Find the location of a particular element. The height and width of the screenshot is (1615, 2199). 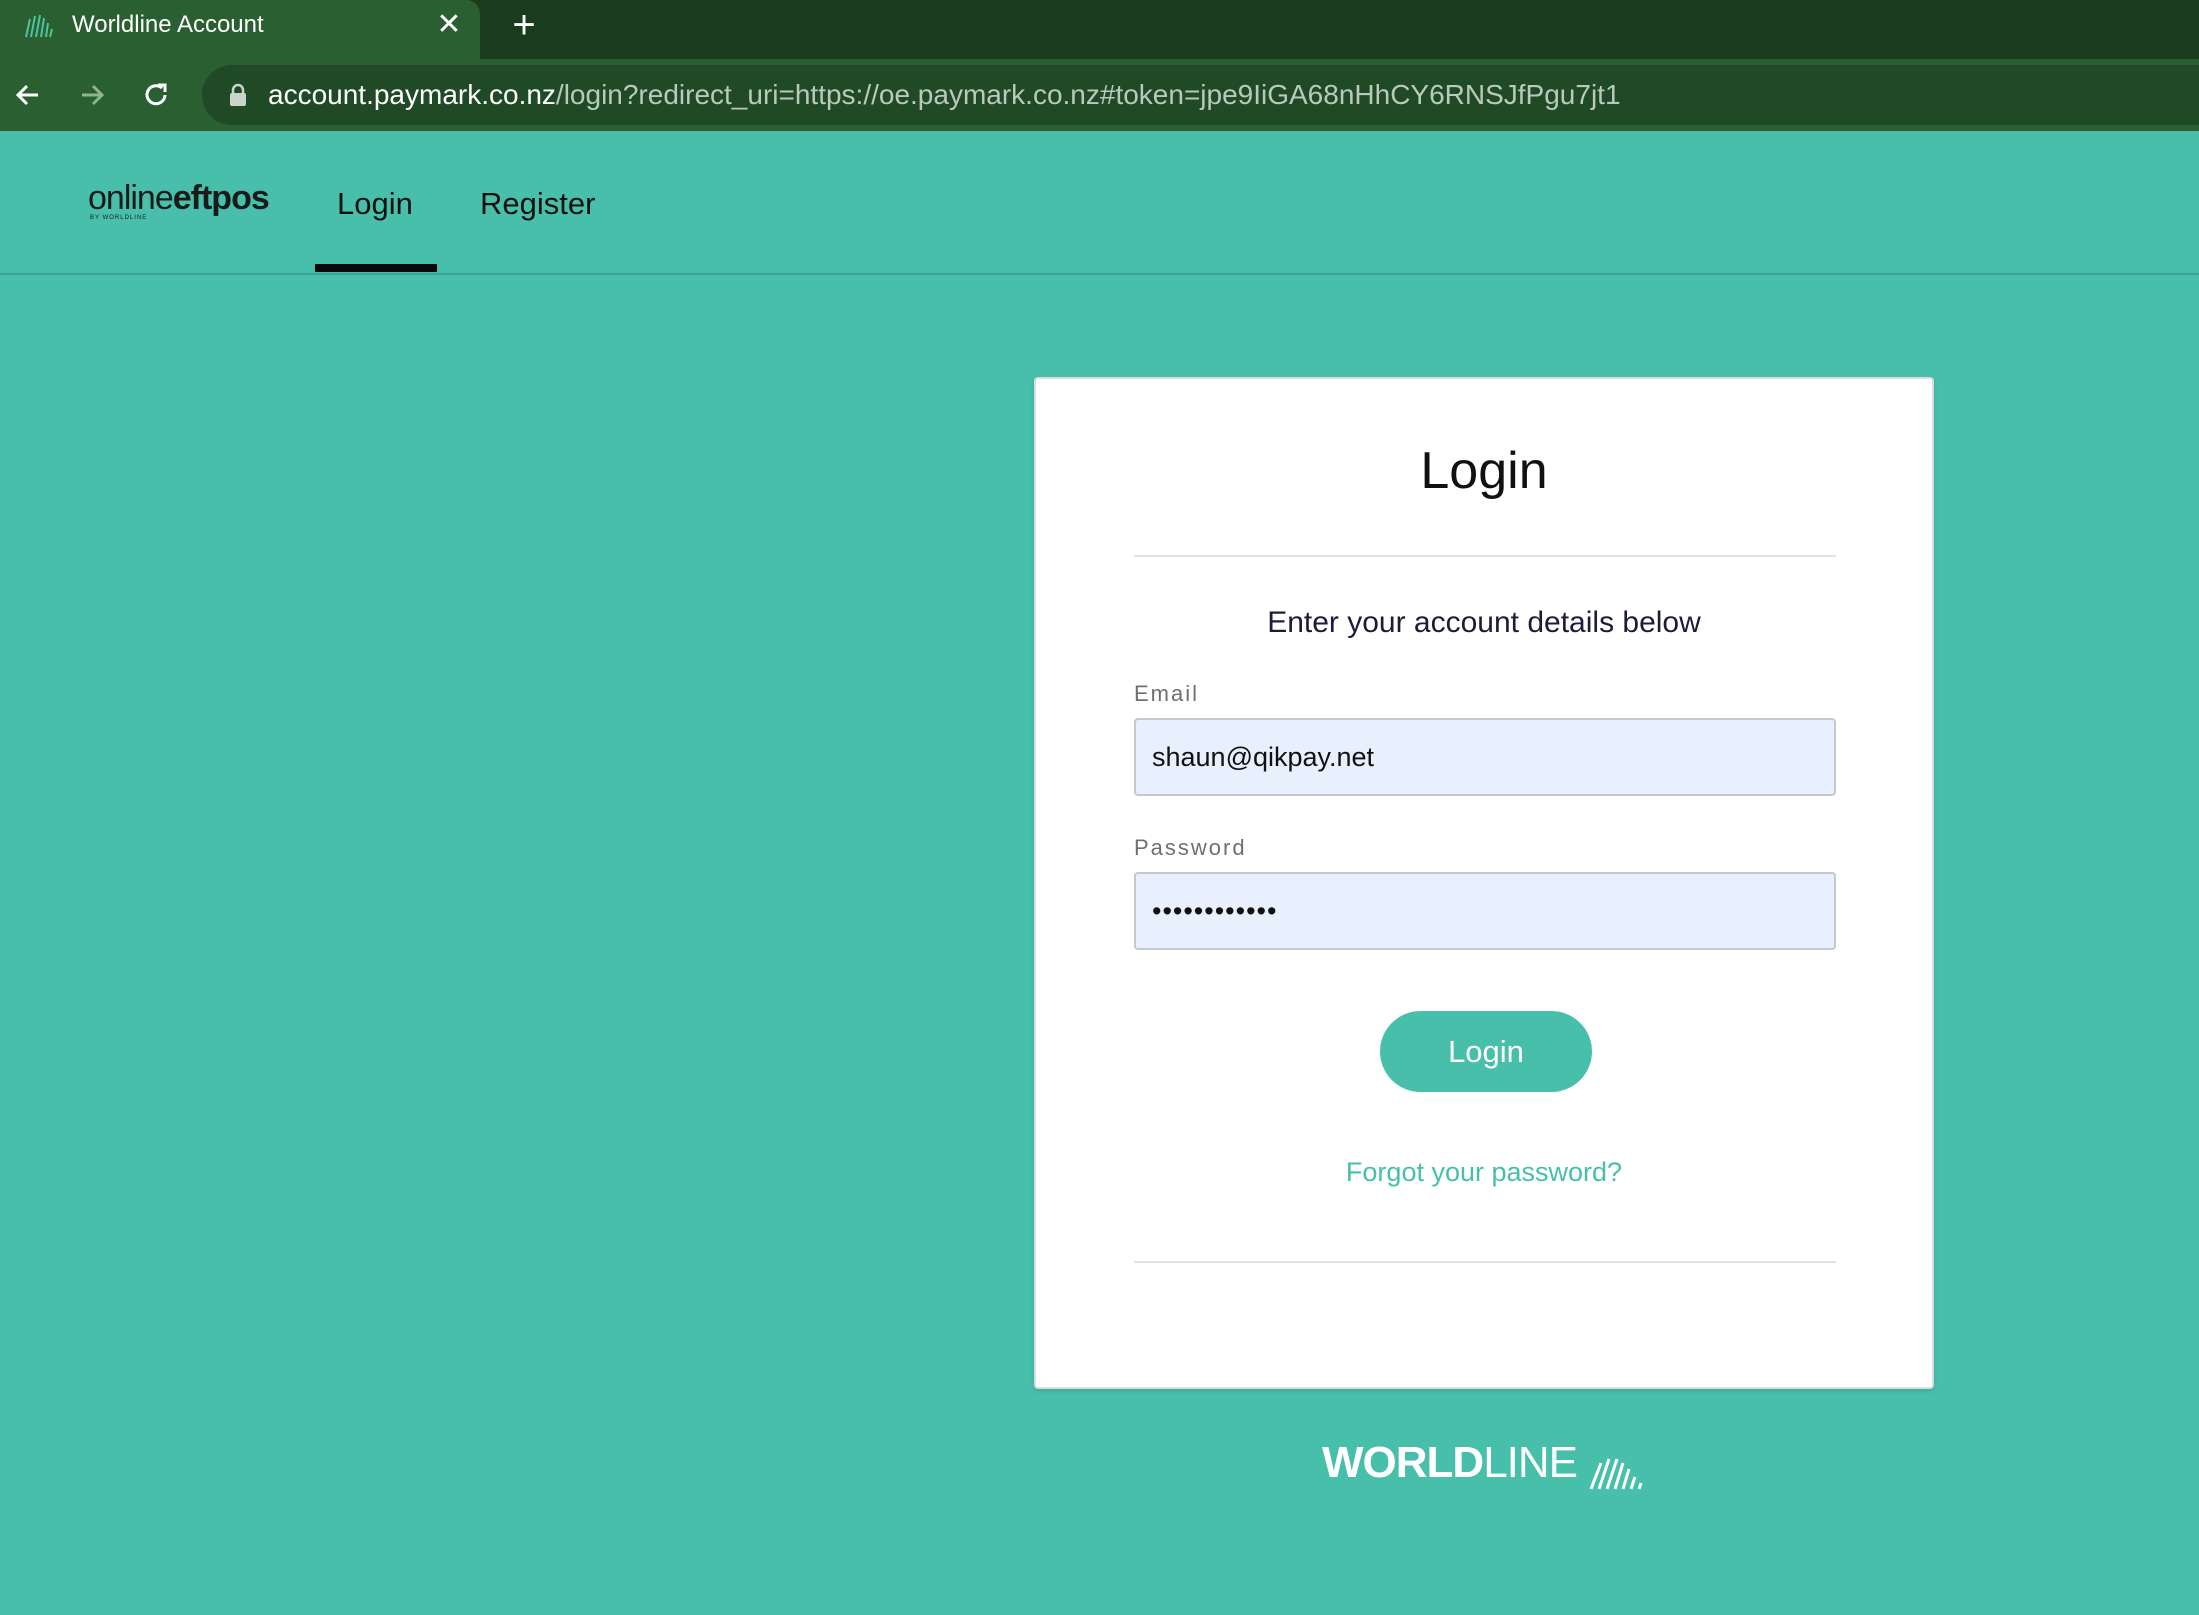

nav-login-tab: Login is located at coordinates (375, 204).